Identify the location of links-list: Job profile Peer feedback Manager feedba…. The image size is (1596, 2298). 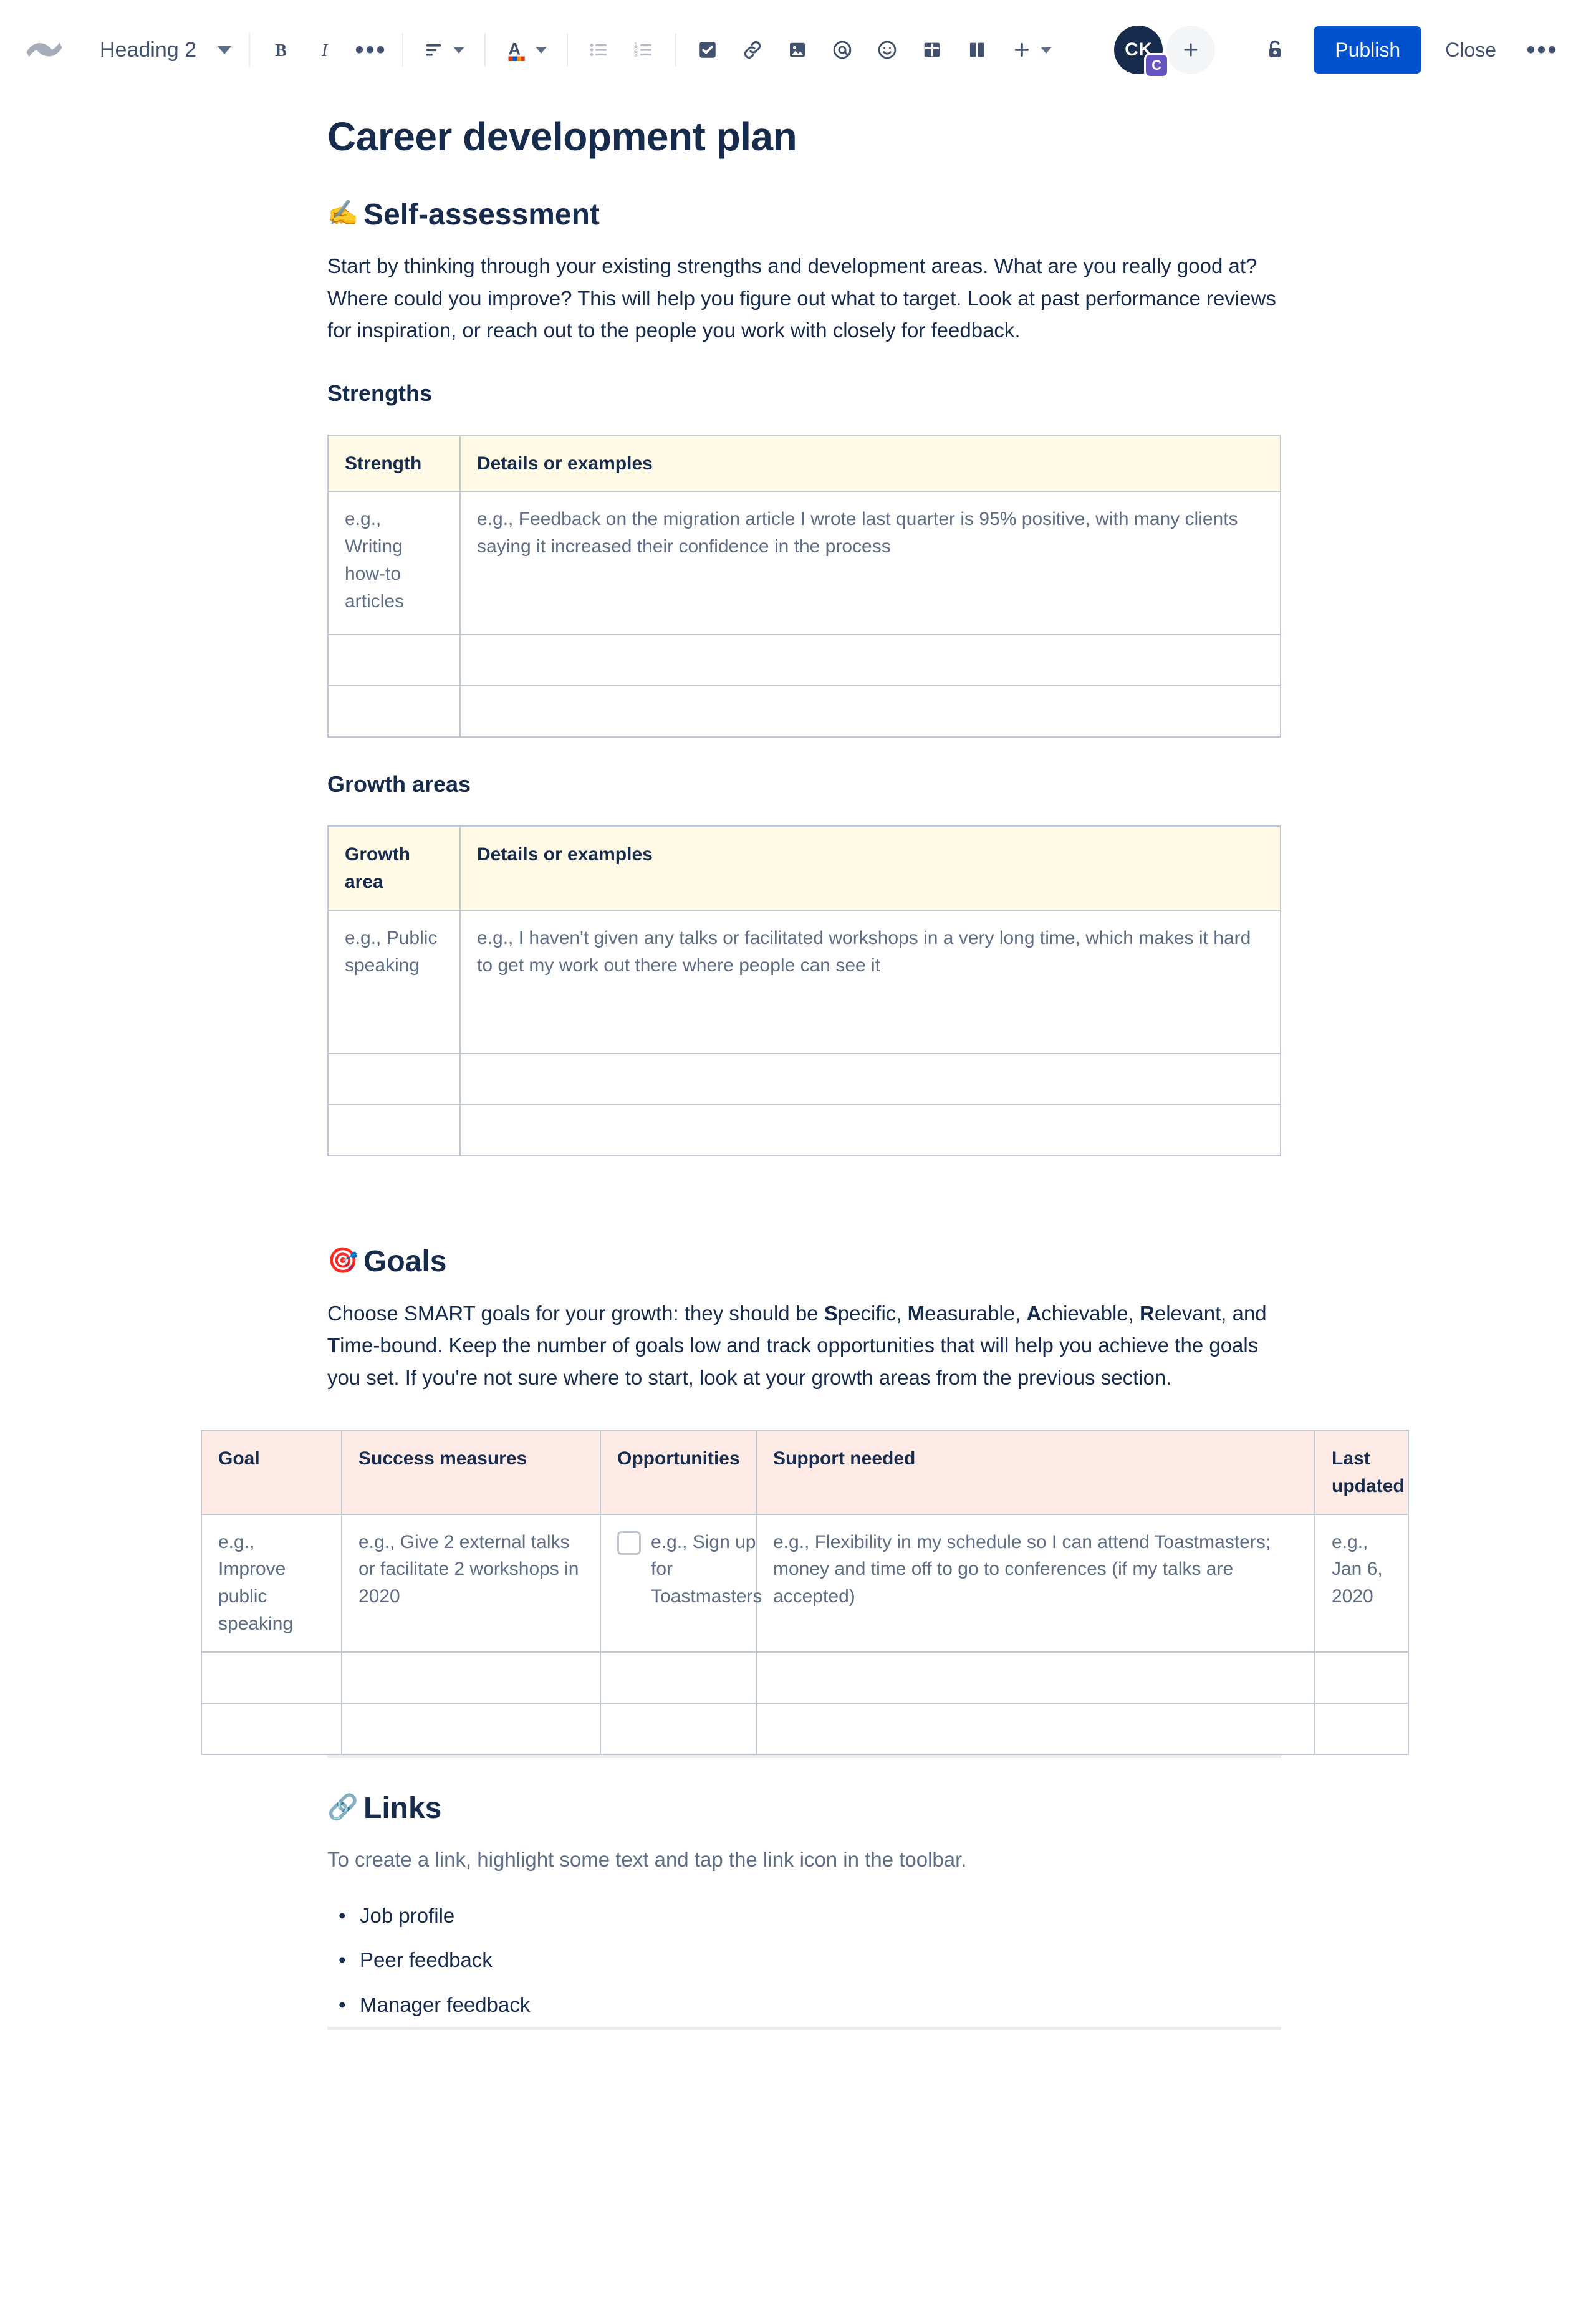
(804, 1951).